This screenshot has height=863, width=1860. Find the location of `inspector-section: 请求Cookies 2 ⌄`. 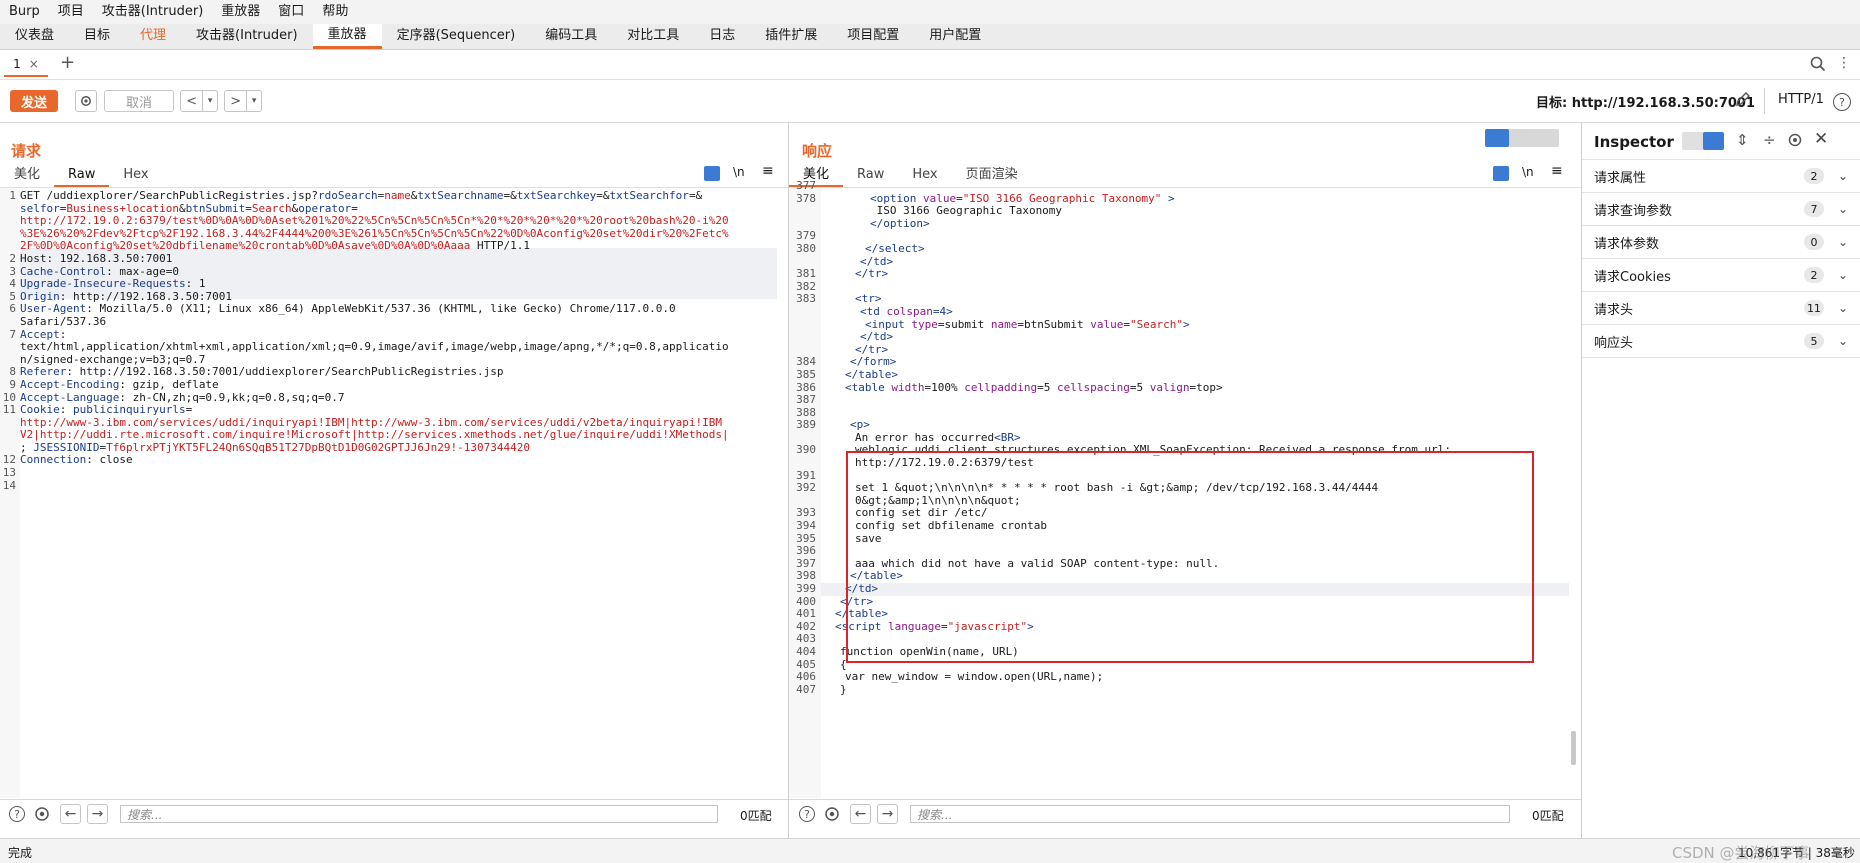

inspector-section: 请求Cookies 2 ⌄ is located at coordinates (1721, 275).